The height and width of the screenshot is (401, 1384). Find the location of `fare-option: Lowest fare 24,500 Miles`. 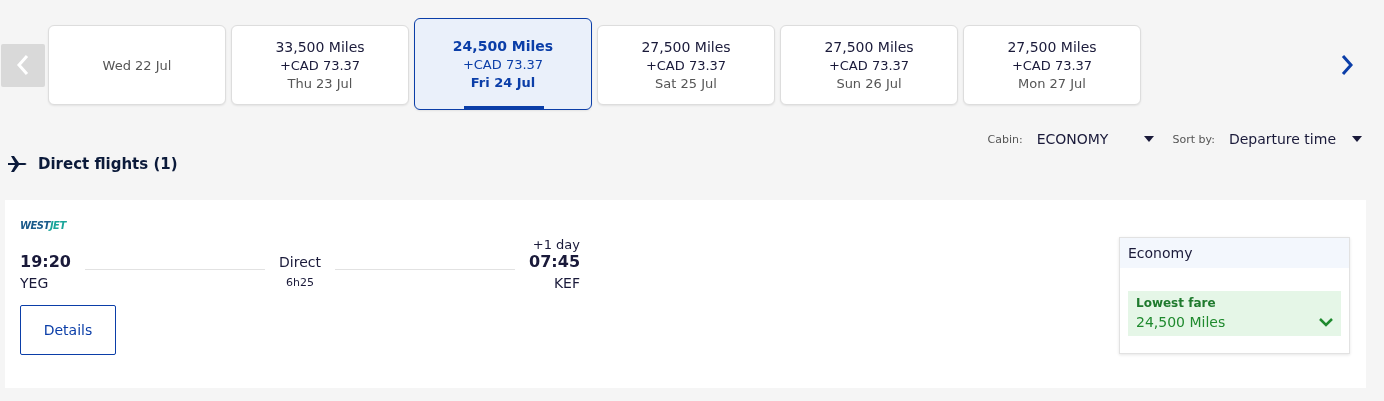

fare-option: Lowest fare 24,500 Miles is located at coordinates (1234, 313).